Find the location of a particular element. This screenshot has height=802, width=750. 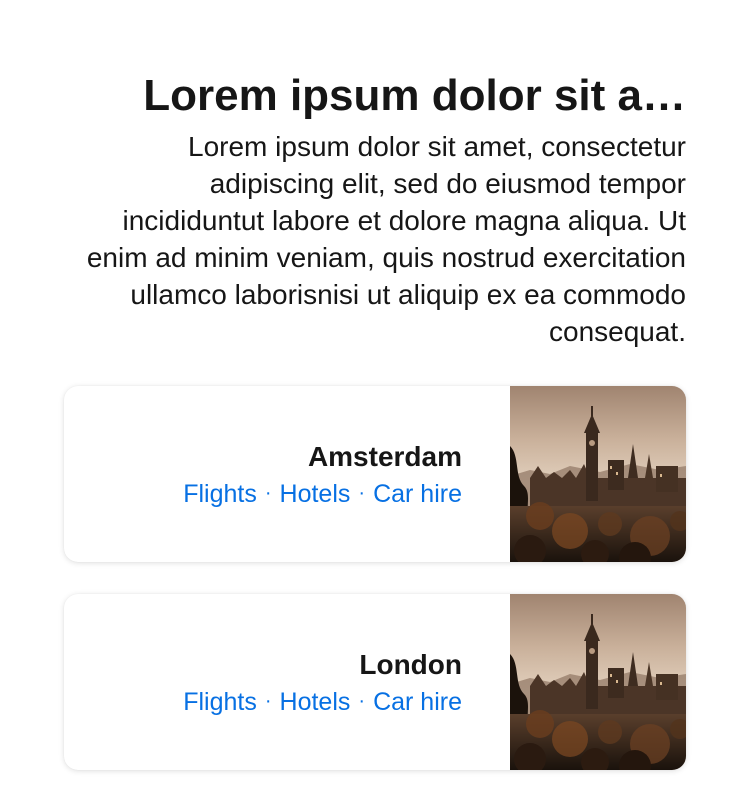

card-body: Amsterdam Flights · Hotels · Car hire is located at coordinates (287, 474).